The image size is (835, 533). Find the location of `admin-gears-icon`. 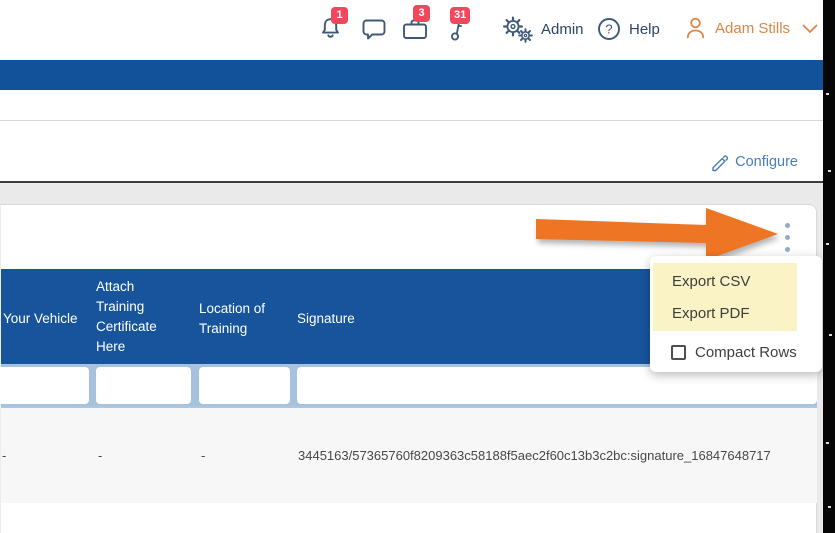

admin-gears-icon is located at coordinates (518, 29).